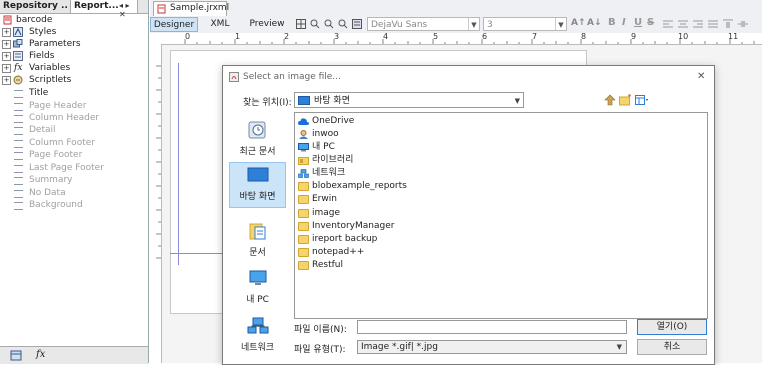 The width and height of the screenshot is (762, 365). Describe the element at coordinates (713, 24) in the screenshot. I see `align-justify-icon` at that location.